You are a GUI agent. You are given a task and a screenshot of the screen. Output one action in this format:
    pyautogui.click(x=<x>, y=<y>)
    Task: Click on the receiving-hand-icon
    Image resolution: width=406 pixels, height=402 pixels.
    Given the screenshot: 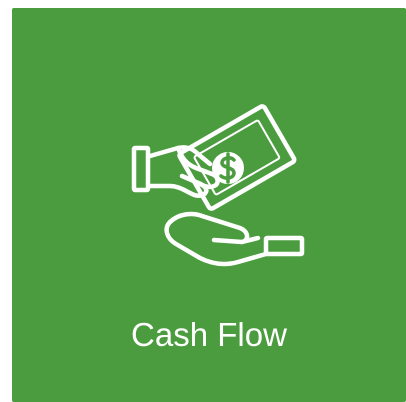 What is the action you would take?
    pyautogui.click(x=234, y=239)
    